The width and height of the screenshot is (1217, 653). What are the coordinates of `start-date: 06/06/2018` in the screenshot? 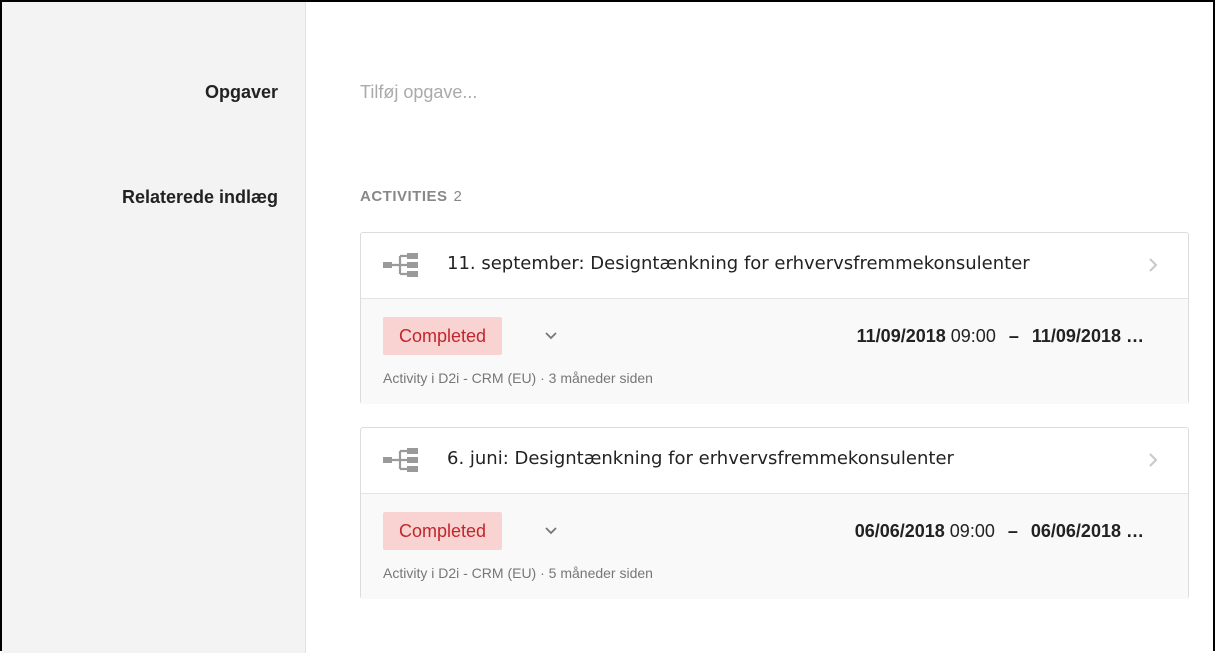 It's located at (899, 531).